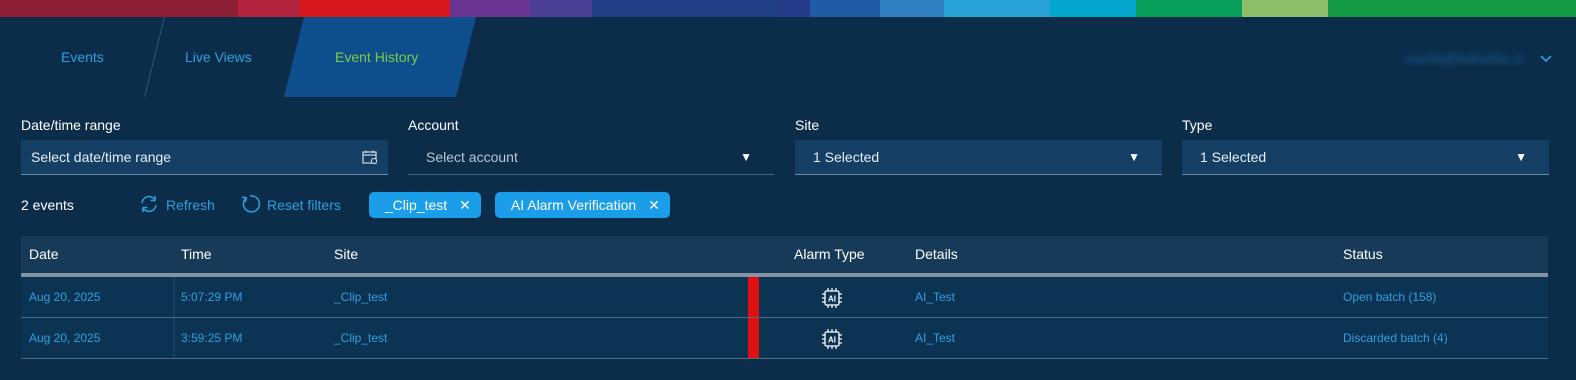 Image resolution: width=1576 pixels, height=380 pixels. Describe the element at coordinates (212, 297) in the screenshot. I see `row-time: 5:07:29 PM` at that location.